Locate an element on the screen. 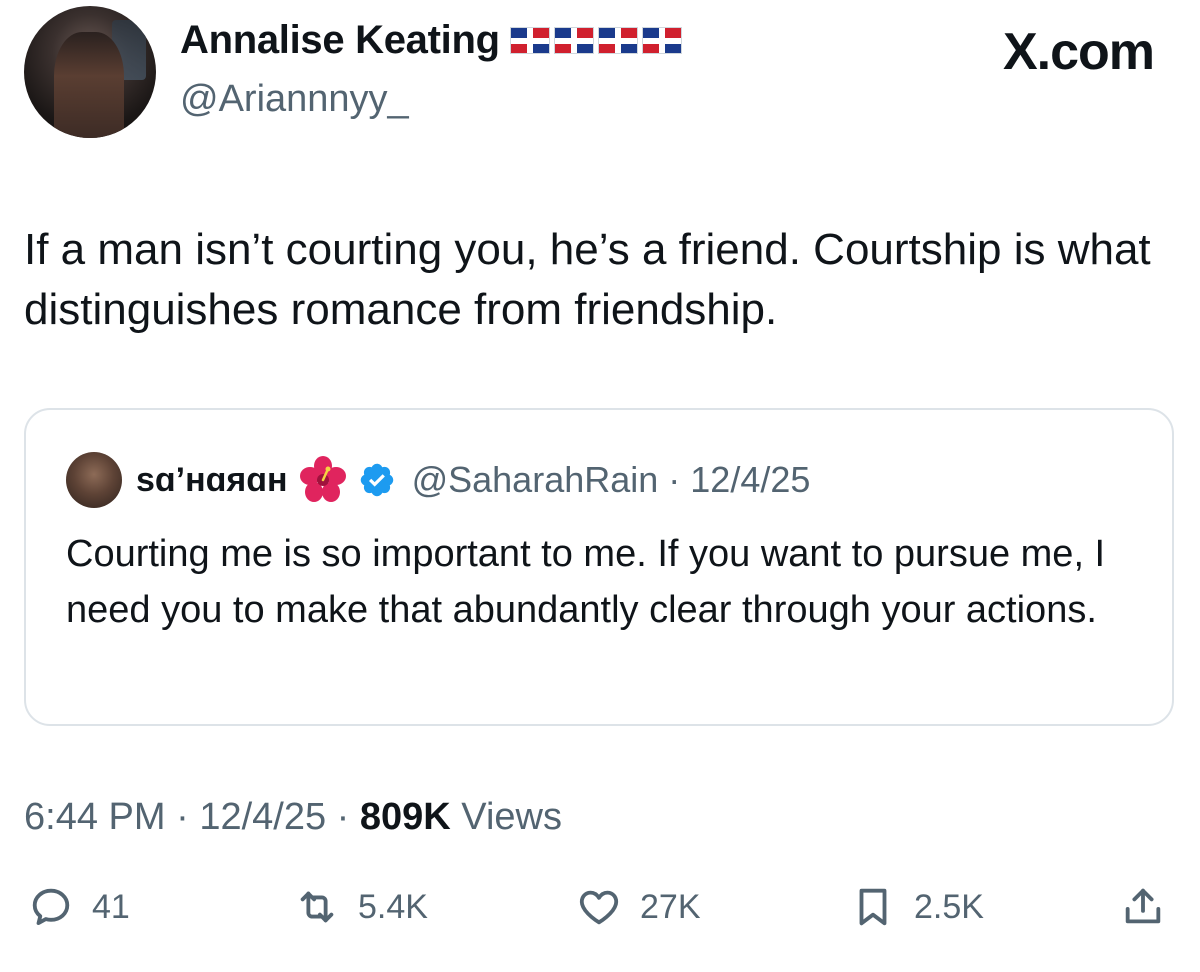 This screenshot has height=972, width=1200. quoted-author-display-name: sɑ’нɑяɑн is located at coordinates (212, 480).